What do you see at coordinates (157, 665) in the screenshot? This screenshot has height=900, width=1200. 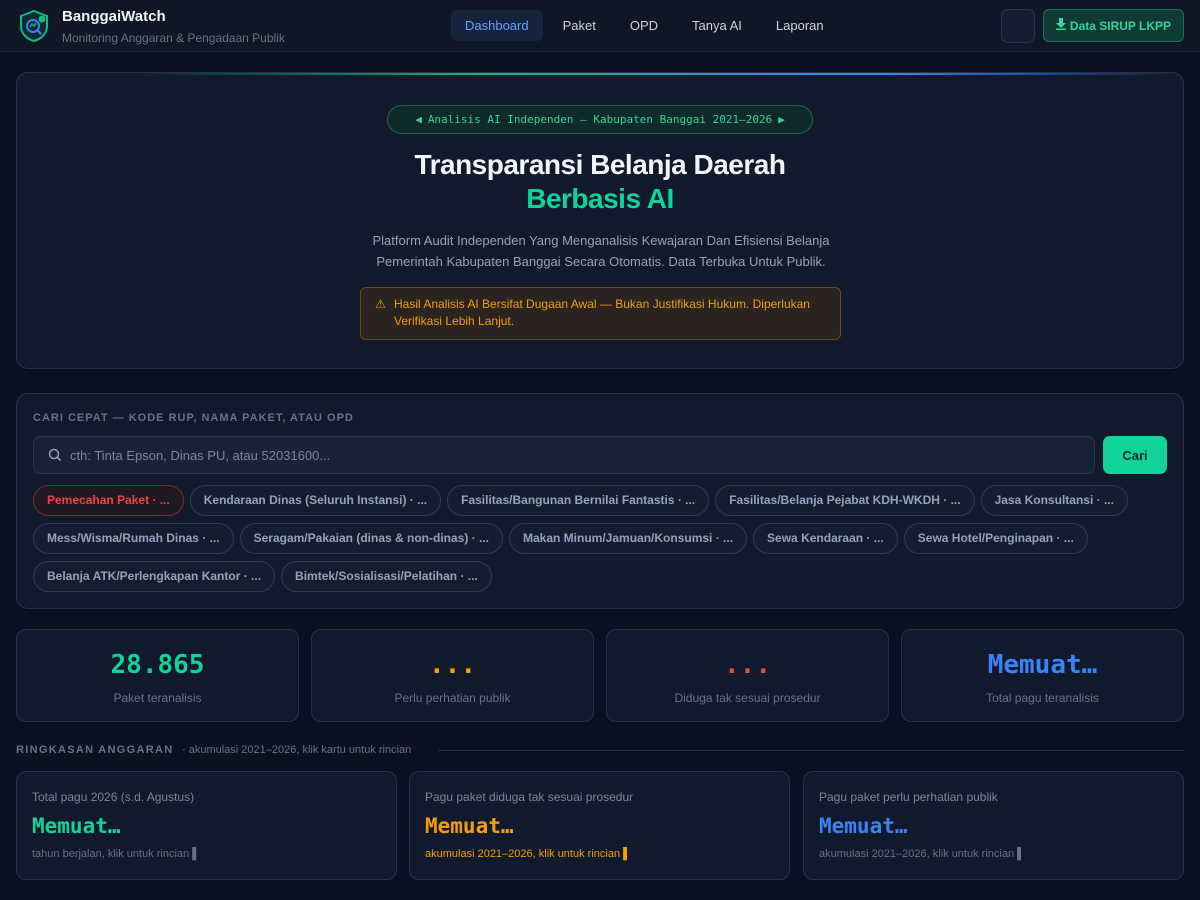 I see `stat-value: 28.865` at bounding box center [157, 665].